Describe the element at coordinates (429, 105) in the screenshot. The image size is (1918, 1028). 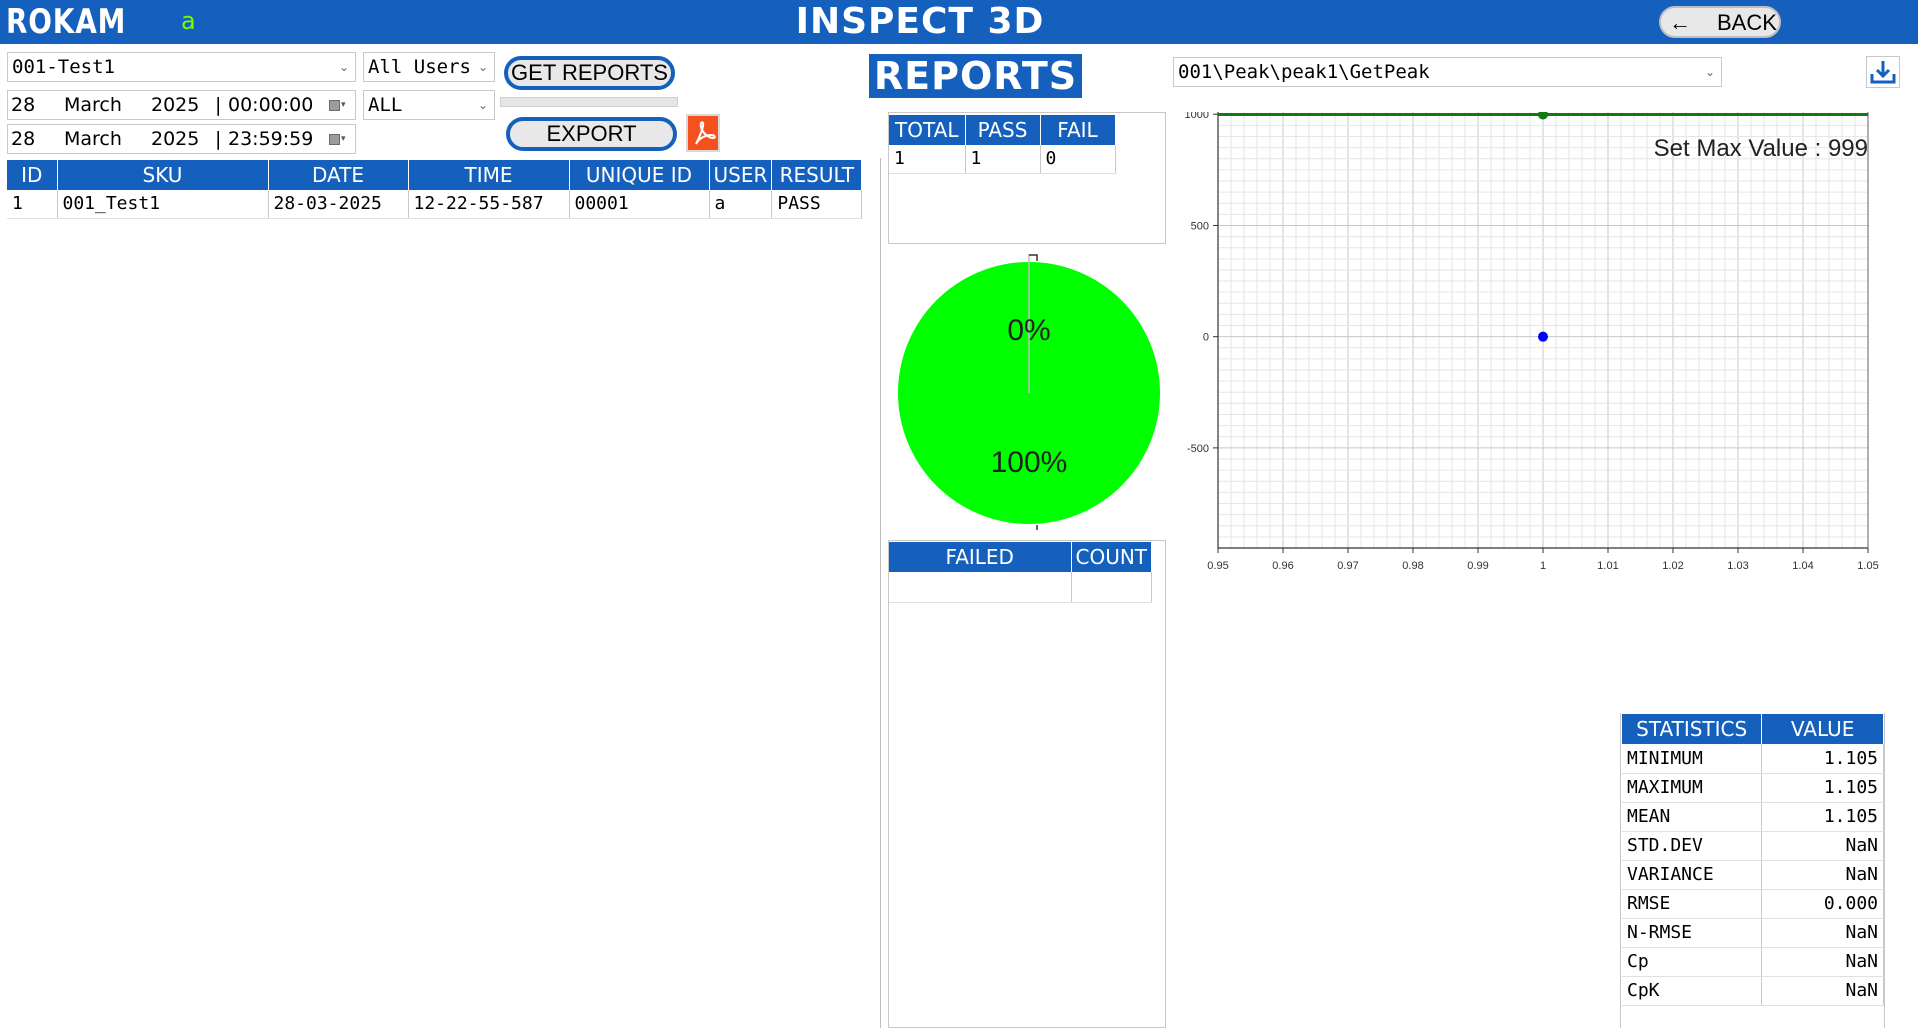
I see `result-select: ALL ⌄` at that location.